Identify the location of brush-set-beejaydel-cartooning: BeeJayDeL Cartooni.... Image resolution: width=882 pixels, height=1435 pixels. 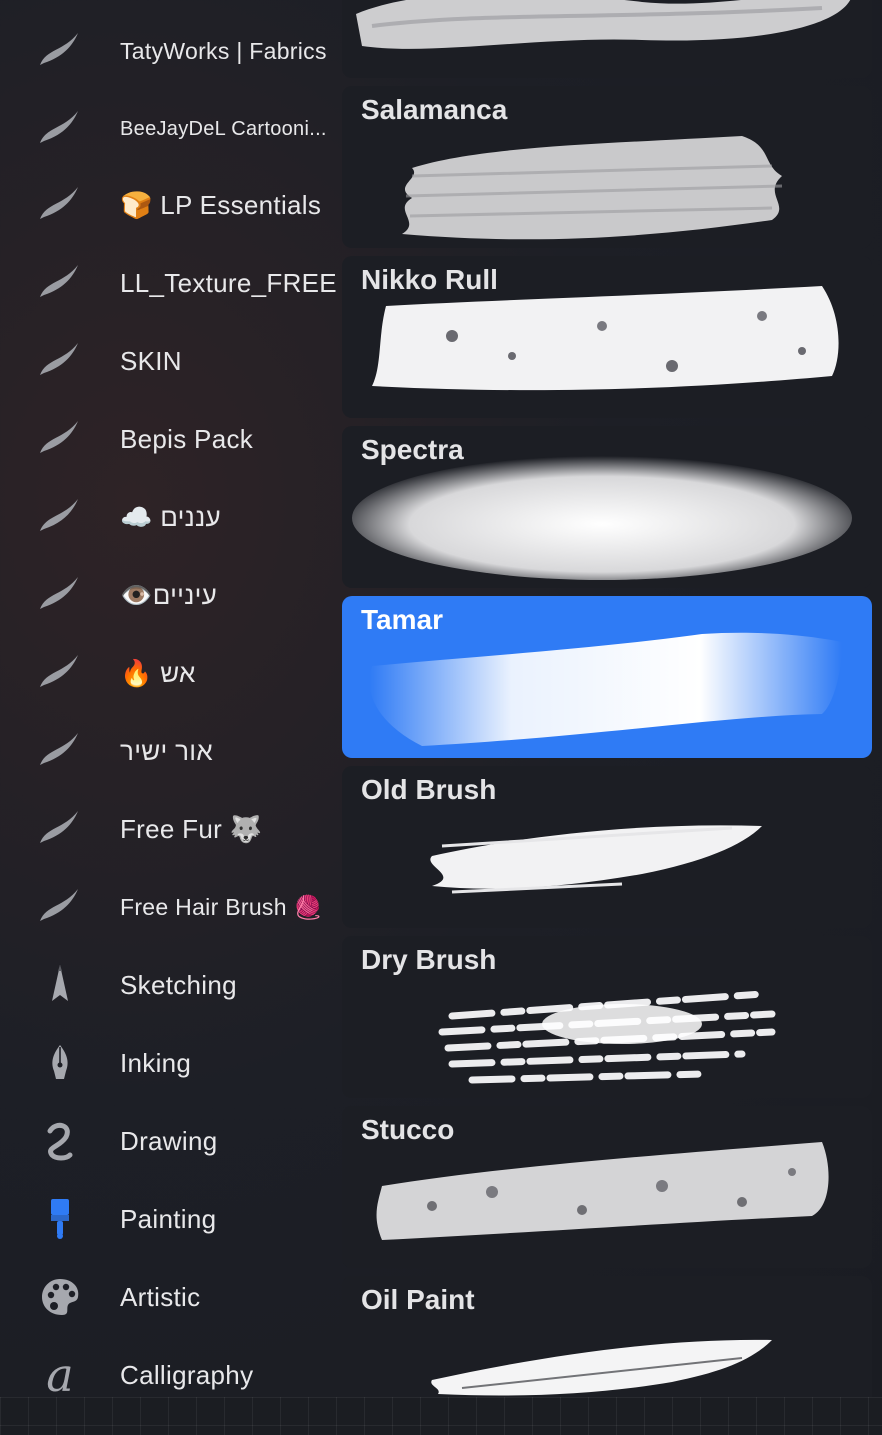
(171, 129).